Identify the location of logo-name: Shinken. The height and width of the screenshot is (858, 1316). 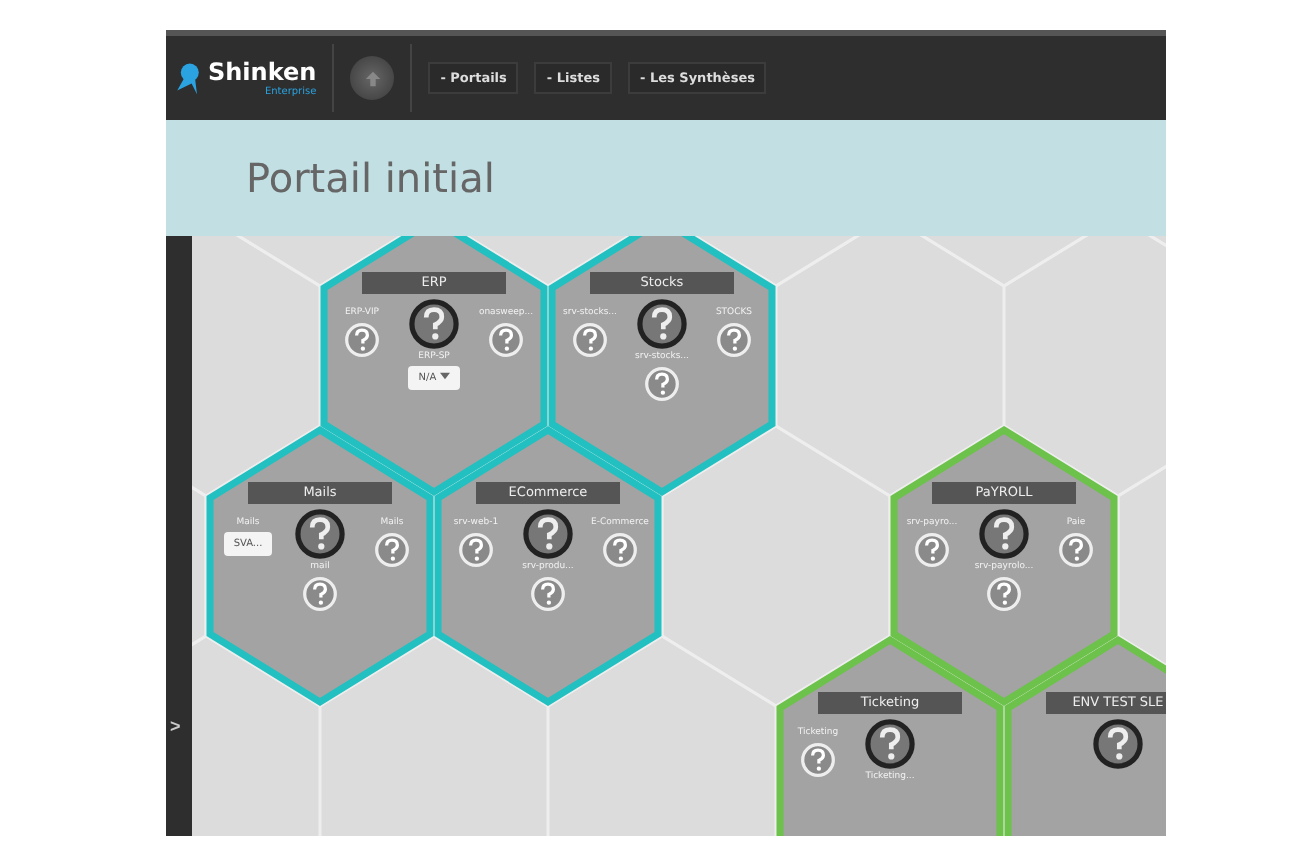
(262, 72).